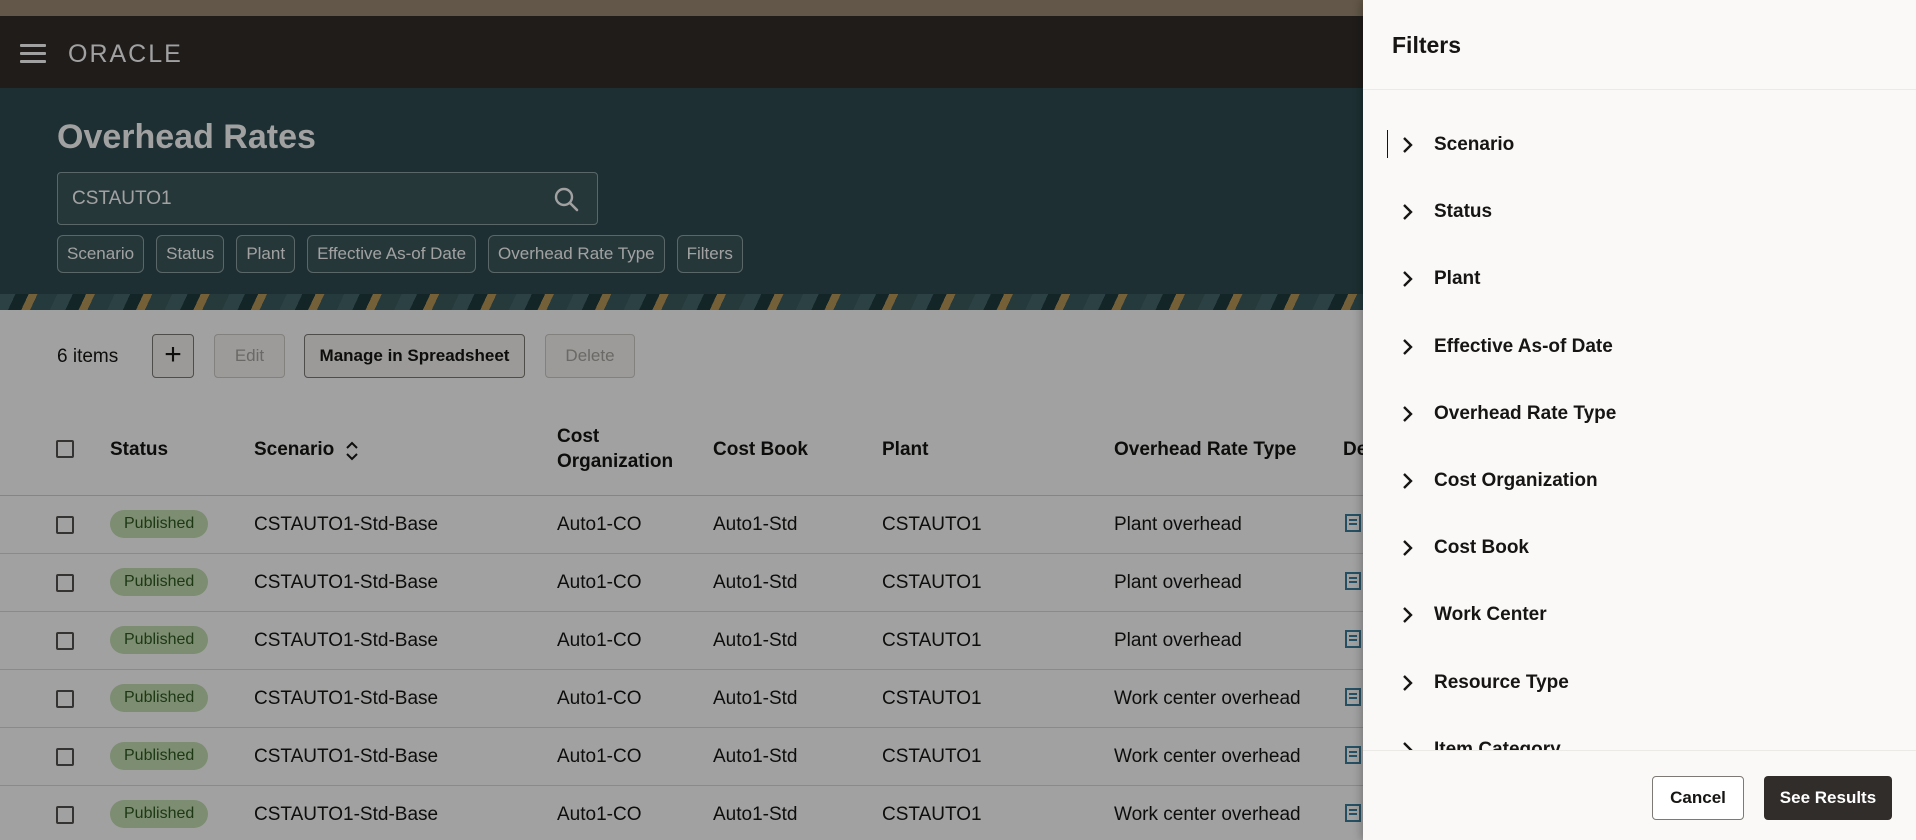 The width and height of the screenshot is (1916, 840). Describe the element at coordinates (1642, 145) in the screenshot. I see `filter-scenario: Scenario` at that location.